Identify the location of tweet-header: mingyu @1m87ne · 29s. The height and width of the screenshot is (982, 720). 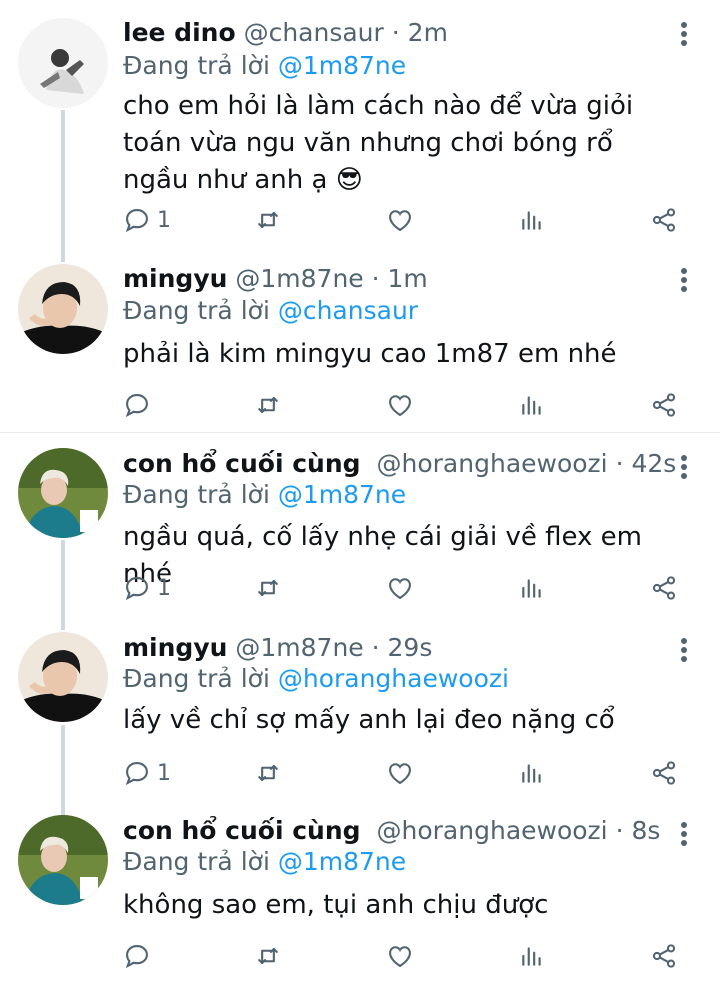
(277, 648).